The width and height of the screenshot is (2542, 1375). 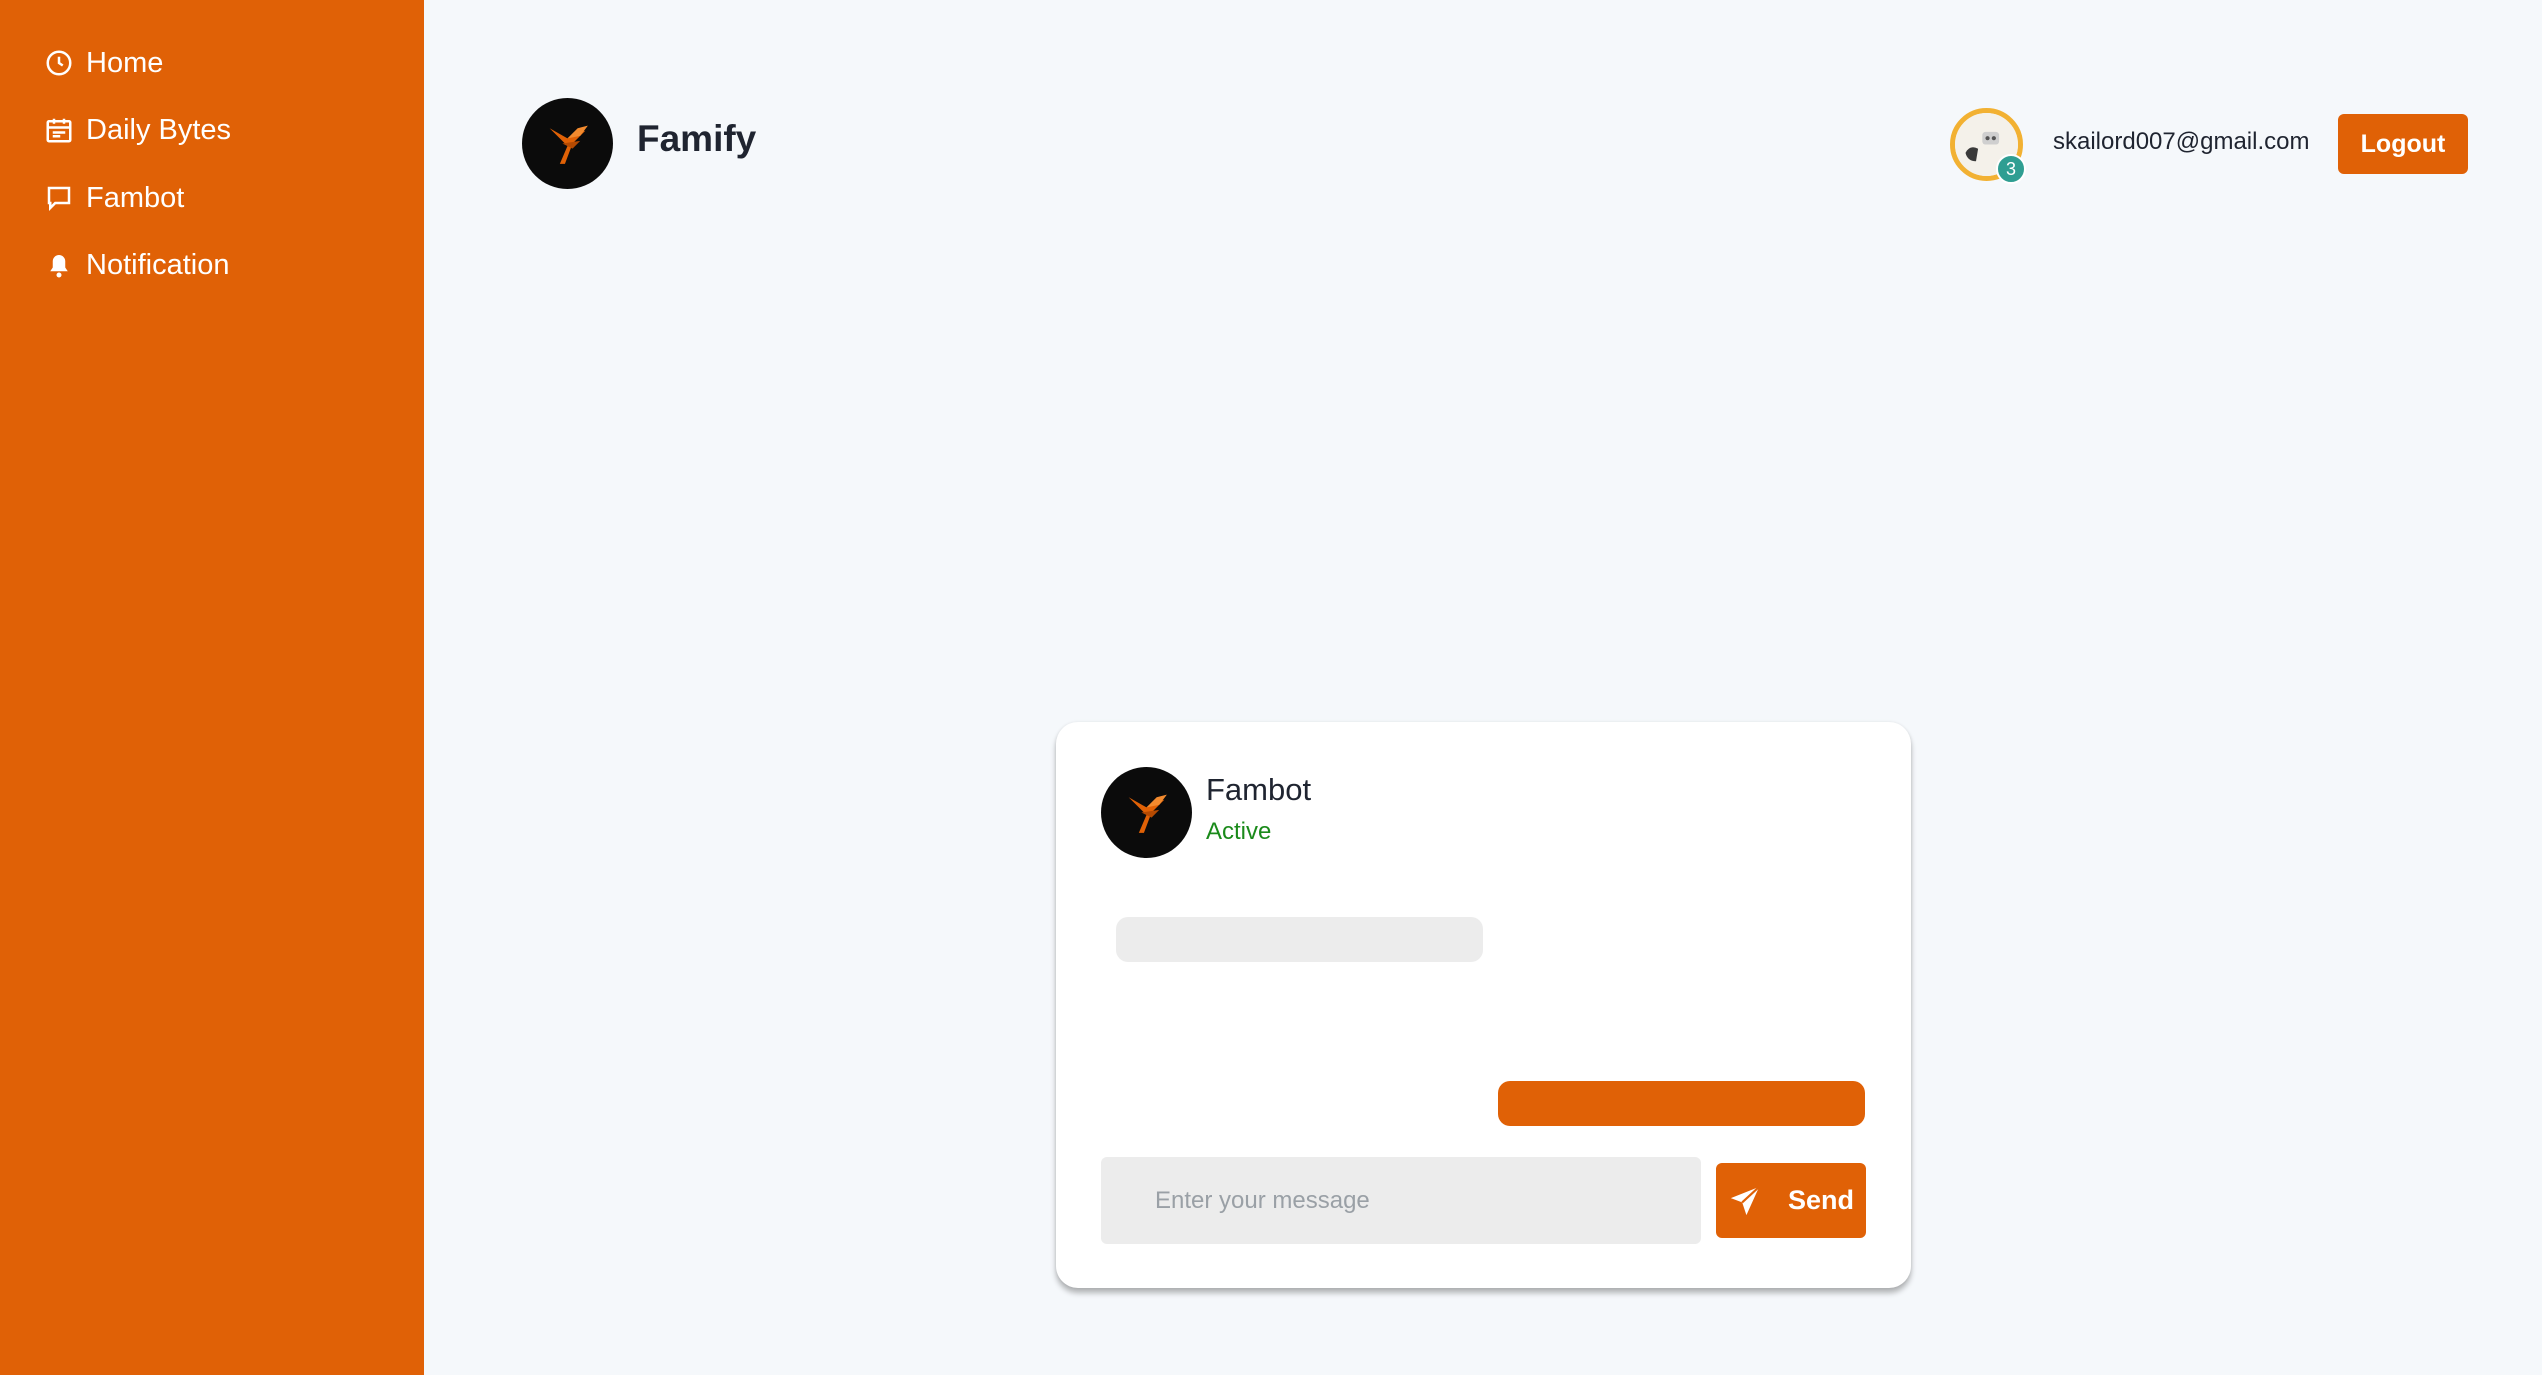 I want to click on bot-message-placeholder, so click(x=1299, y=939).